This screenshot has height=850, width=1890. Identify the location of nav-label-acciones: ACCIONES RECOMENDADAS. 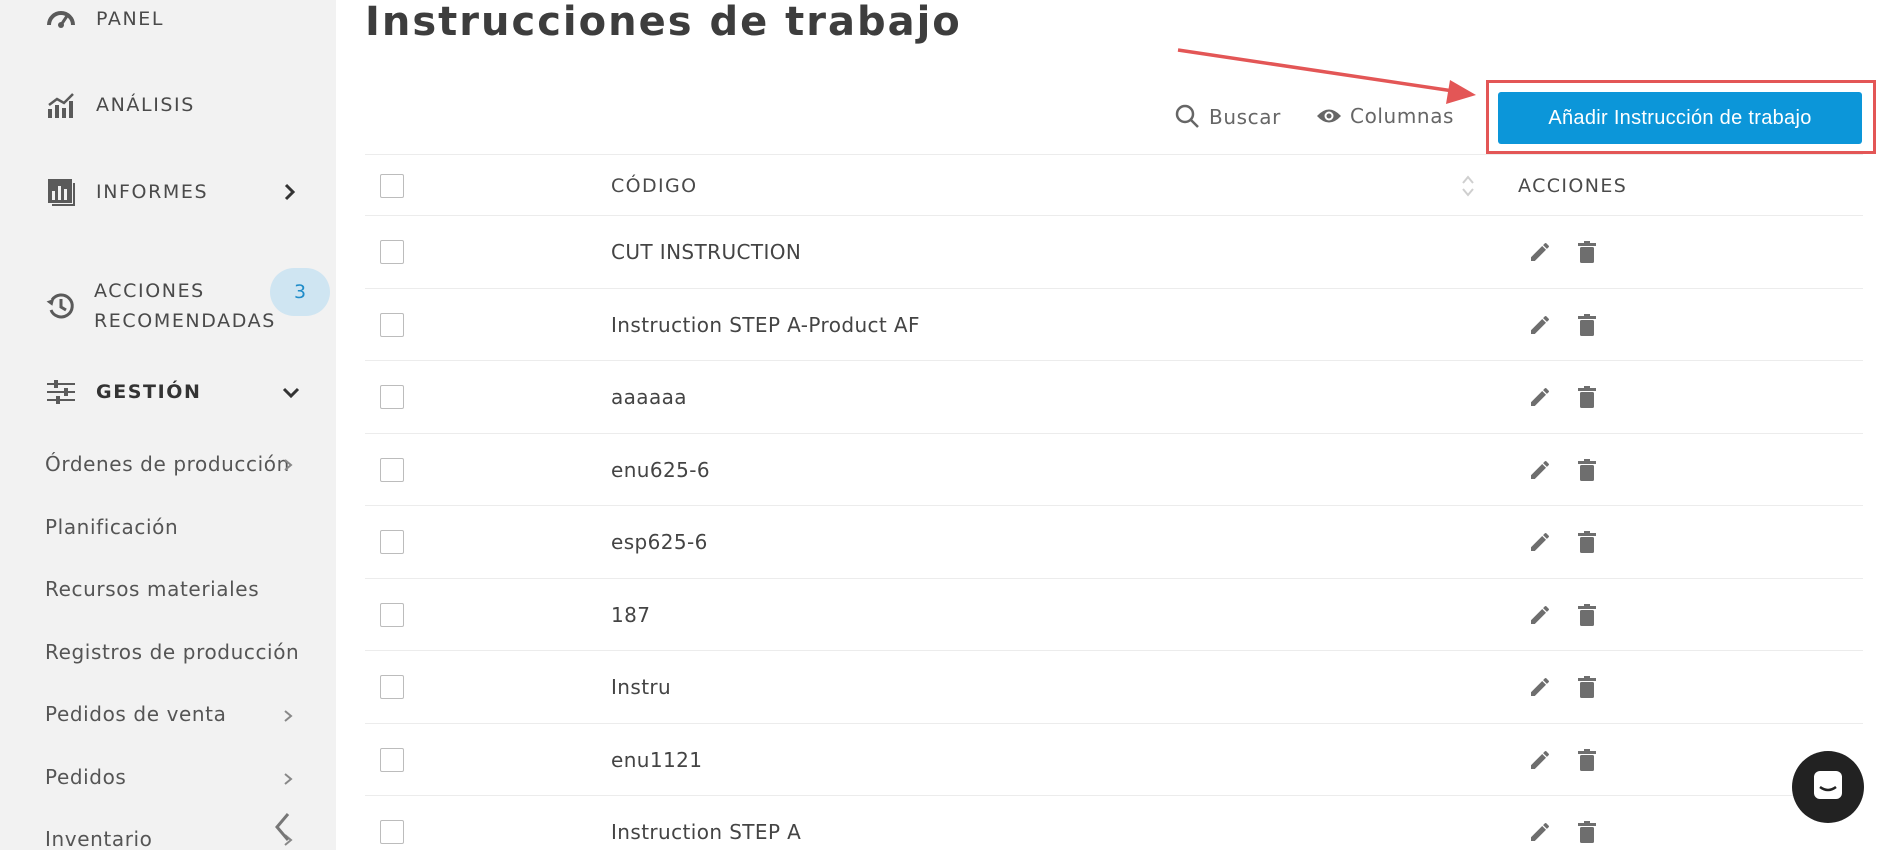
(185, 306).